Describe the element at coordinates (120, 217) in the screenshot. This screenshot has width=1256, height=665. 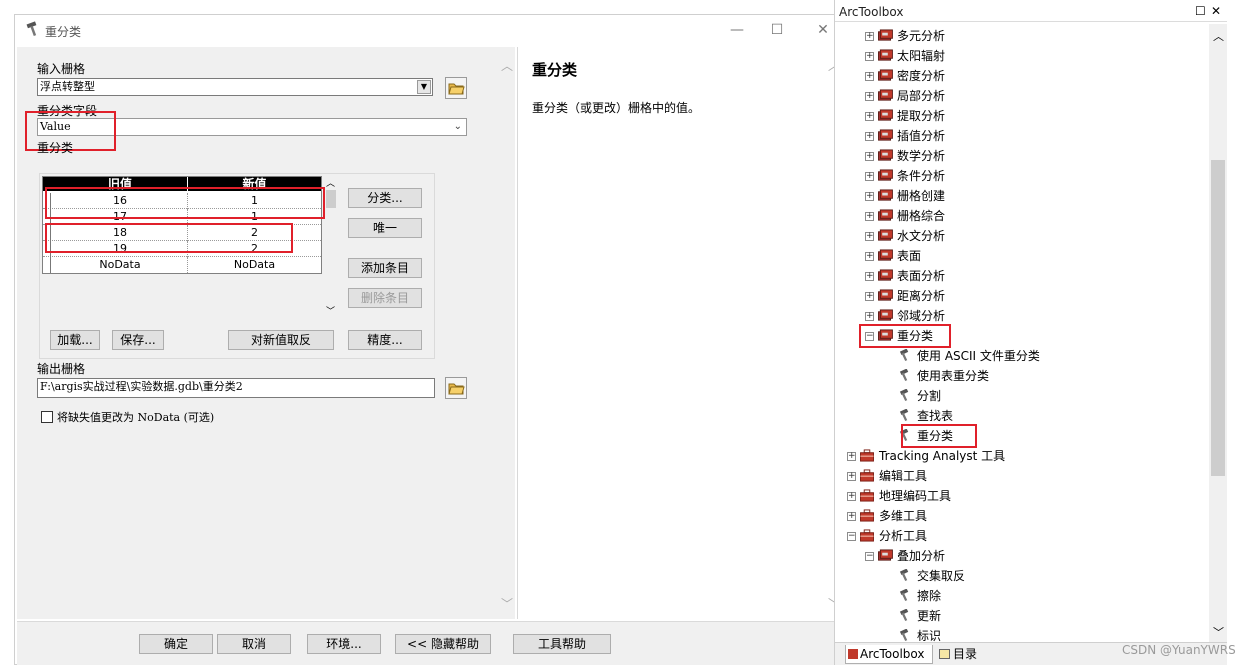
I see `old-value-cell: 17` at that location.